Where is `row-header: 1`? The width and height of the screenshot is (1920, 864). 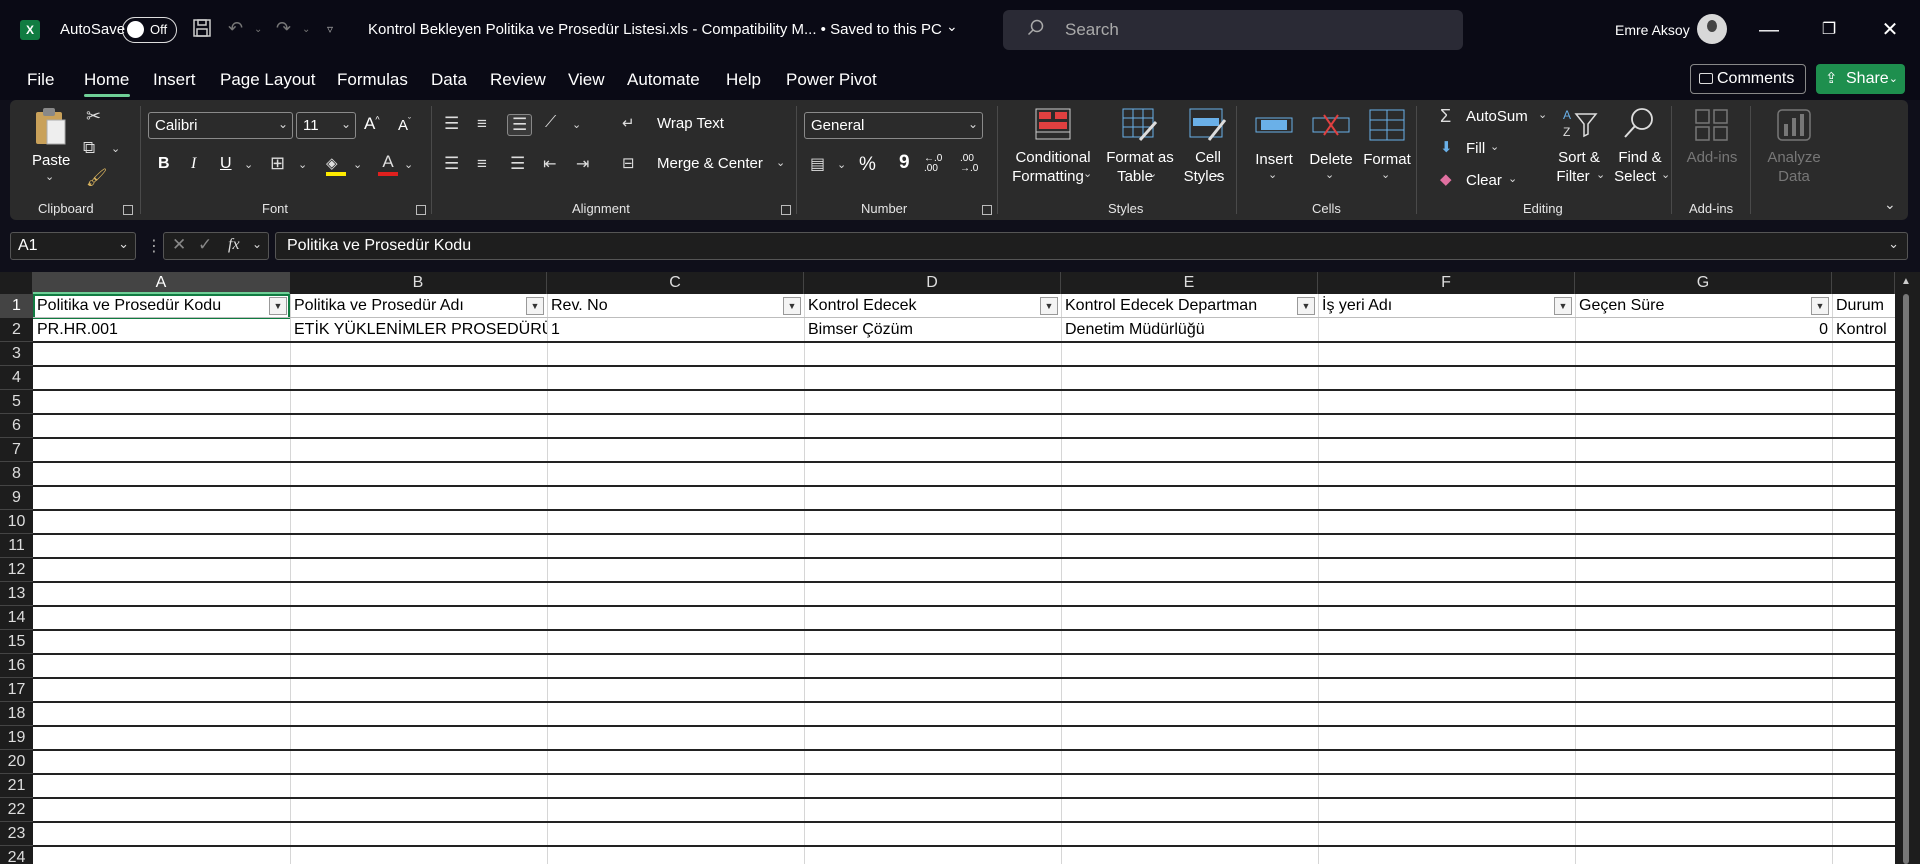 row-header: 1 is located at coordinates (16, 306).